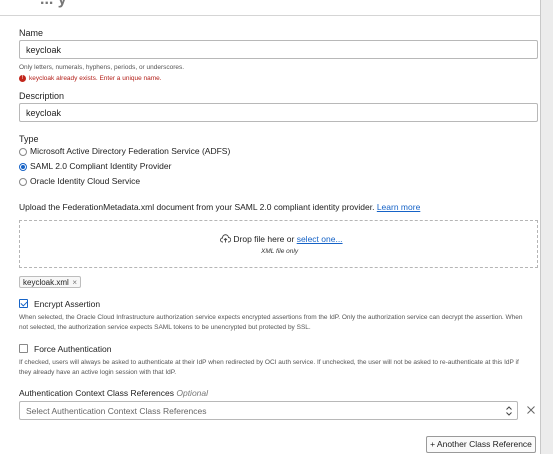  I want to click on radio-adfs, so click(23, 152).